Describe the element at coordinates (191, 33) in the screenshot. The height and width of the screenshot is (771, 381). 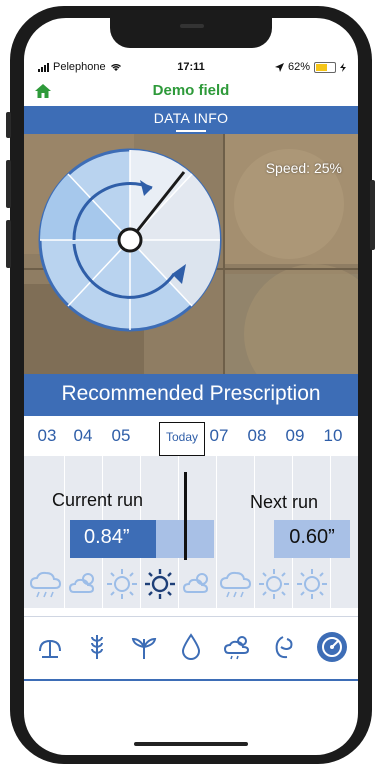
I see `notch` at that location.